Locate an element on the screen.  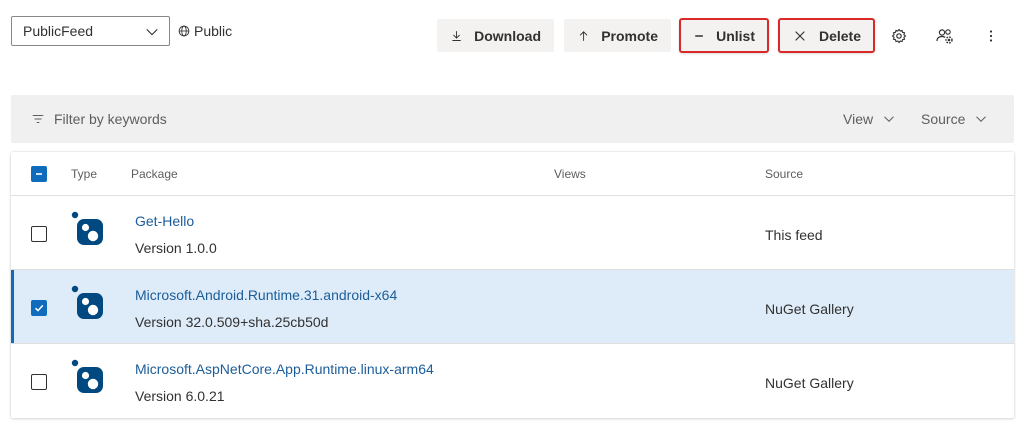
column-header-type: Type is located at coordinates (84, 174).